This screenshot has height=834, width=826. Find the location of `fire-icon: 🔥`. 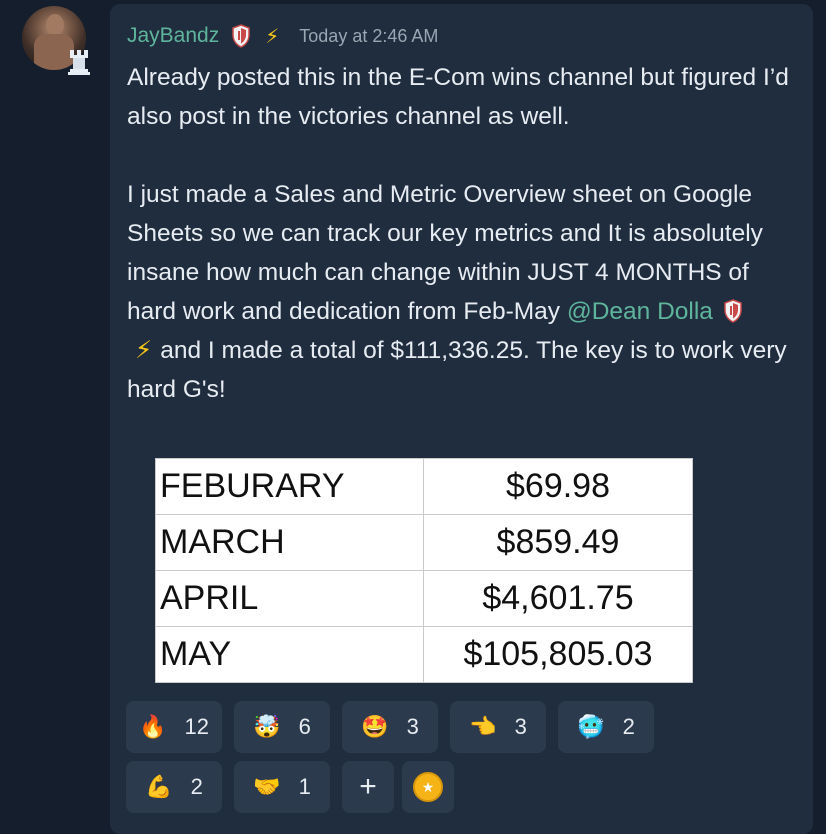

fire-icon: 🔥 is located at coordinates (153, 726).